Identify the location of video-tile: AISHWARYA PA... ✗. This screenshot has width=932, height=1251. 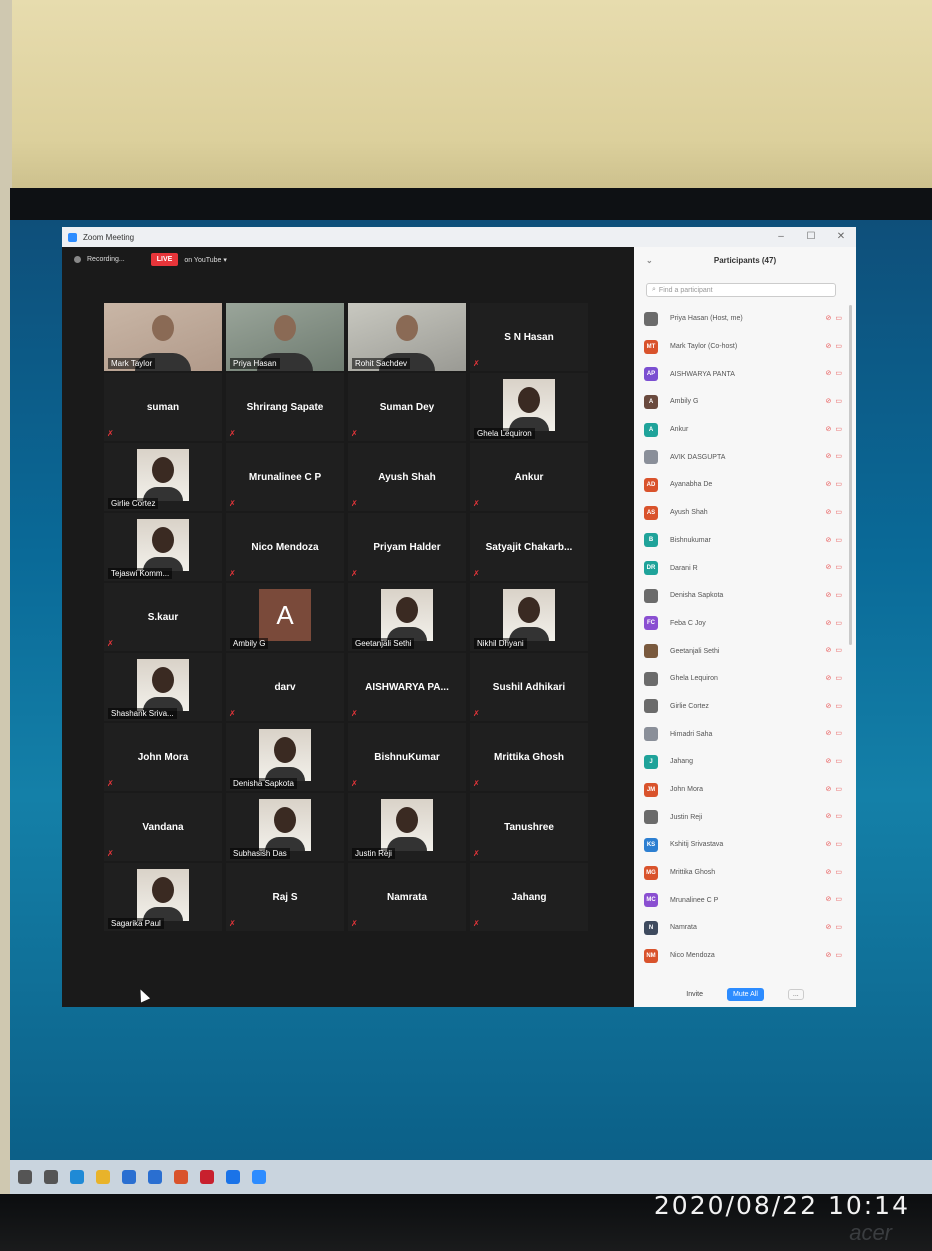
(407, 687).